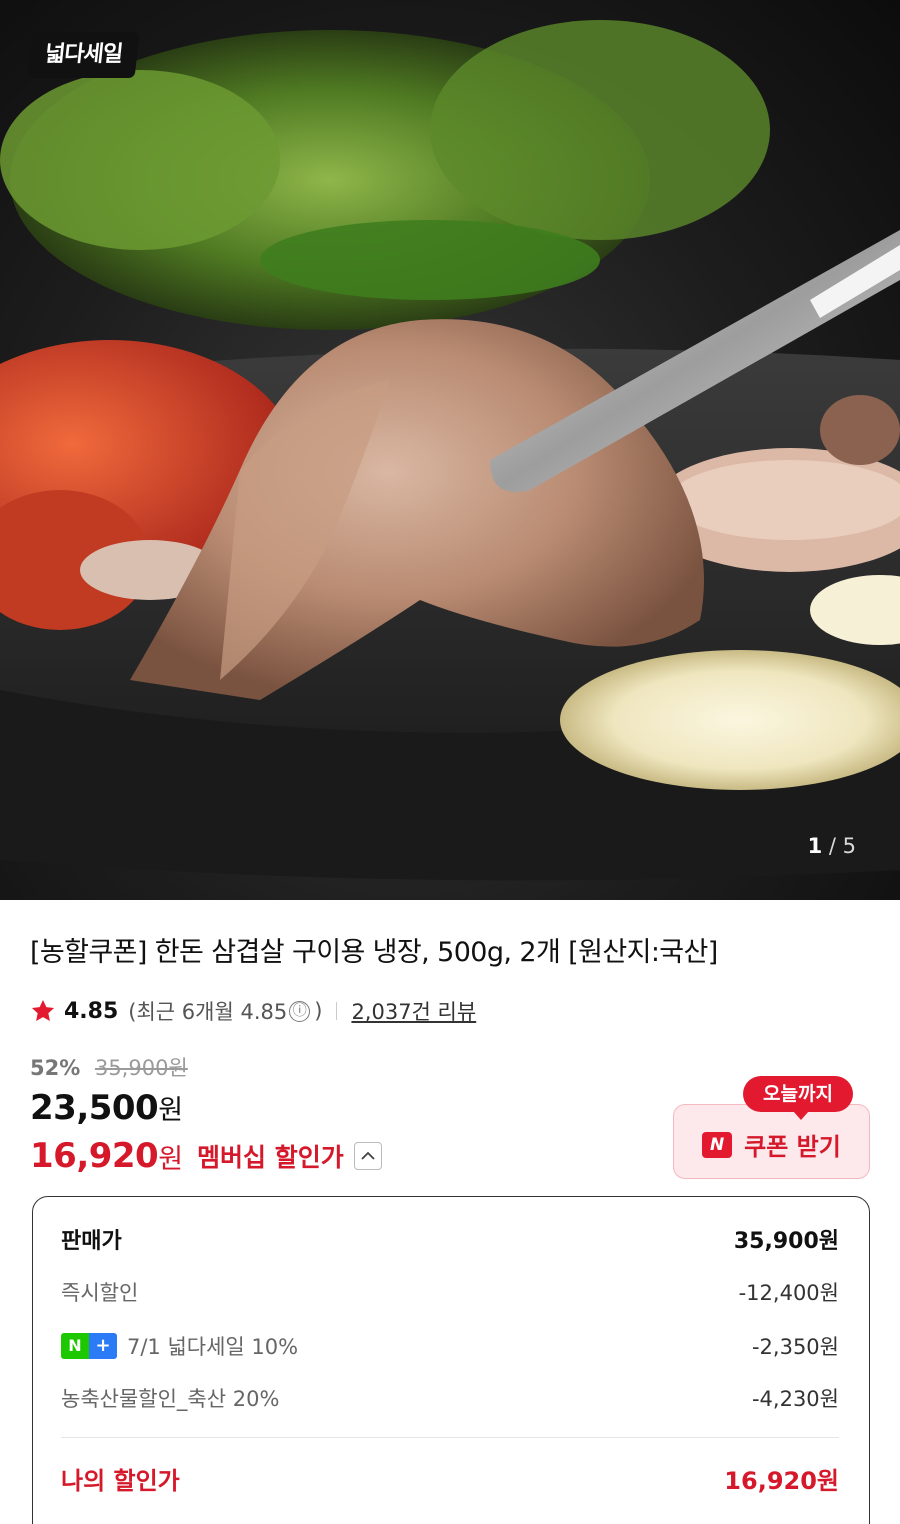 The image size is (900, 1524). Describe the element at coordinates (94, 1108) in the screenshot. I see `sale-price-value: 23,500` at that location.